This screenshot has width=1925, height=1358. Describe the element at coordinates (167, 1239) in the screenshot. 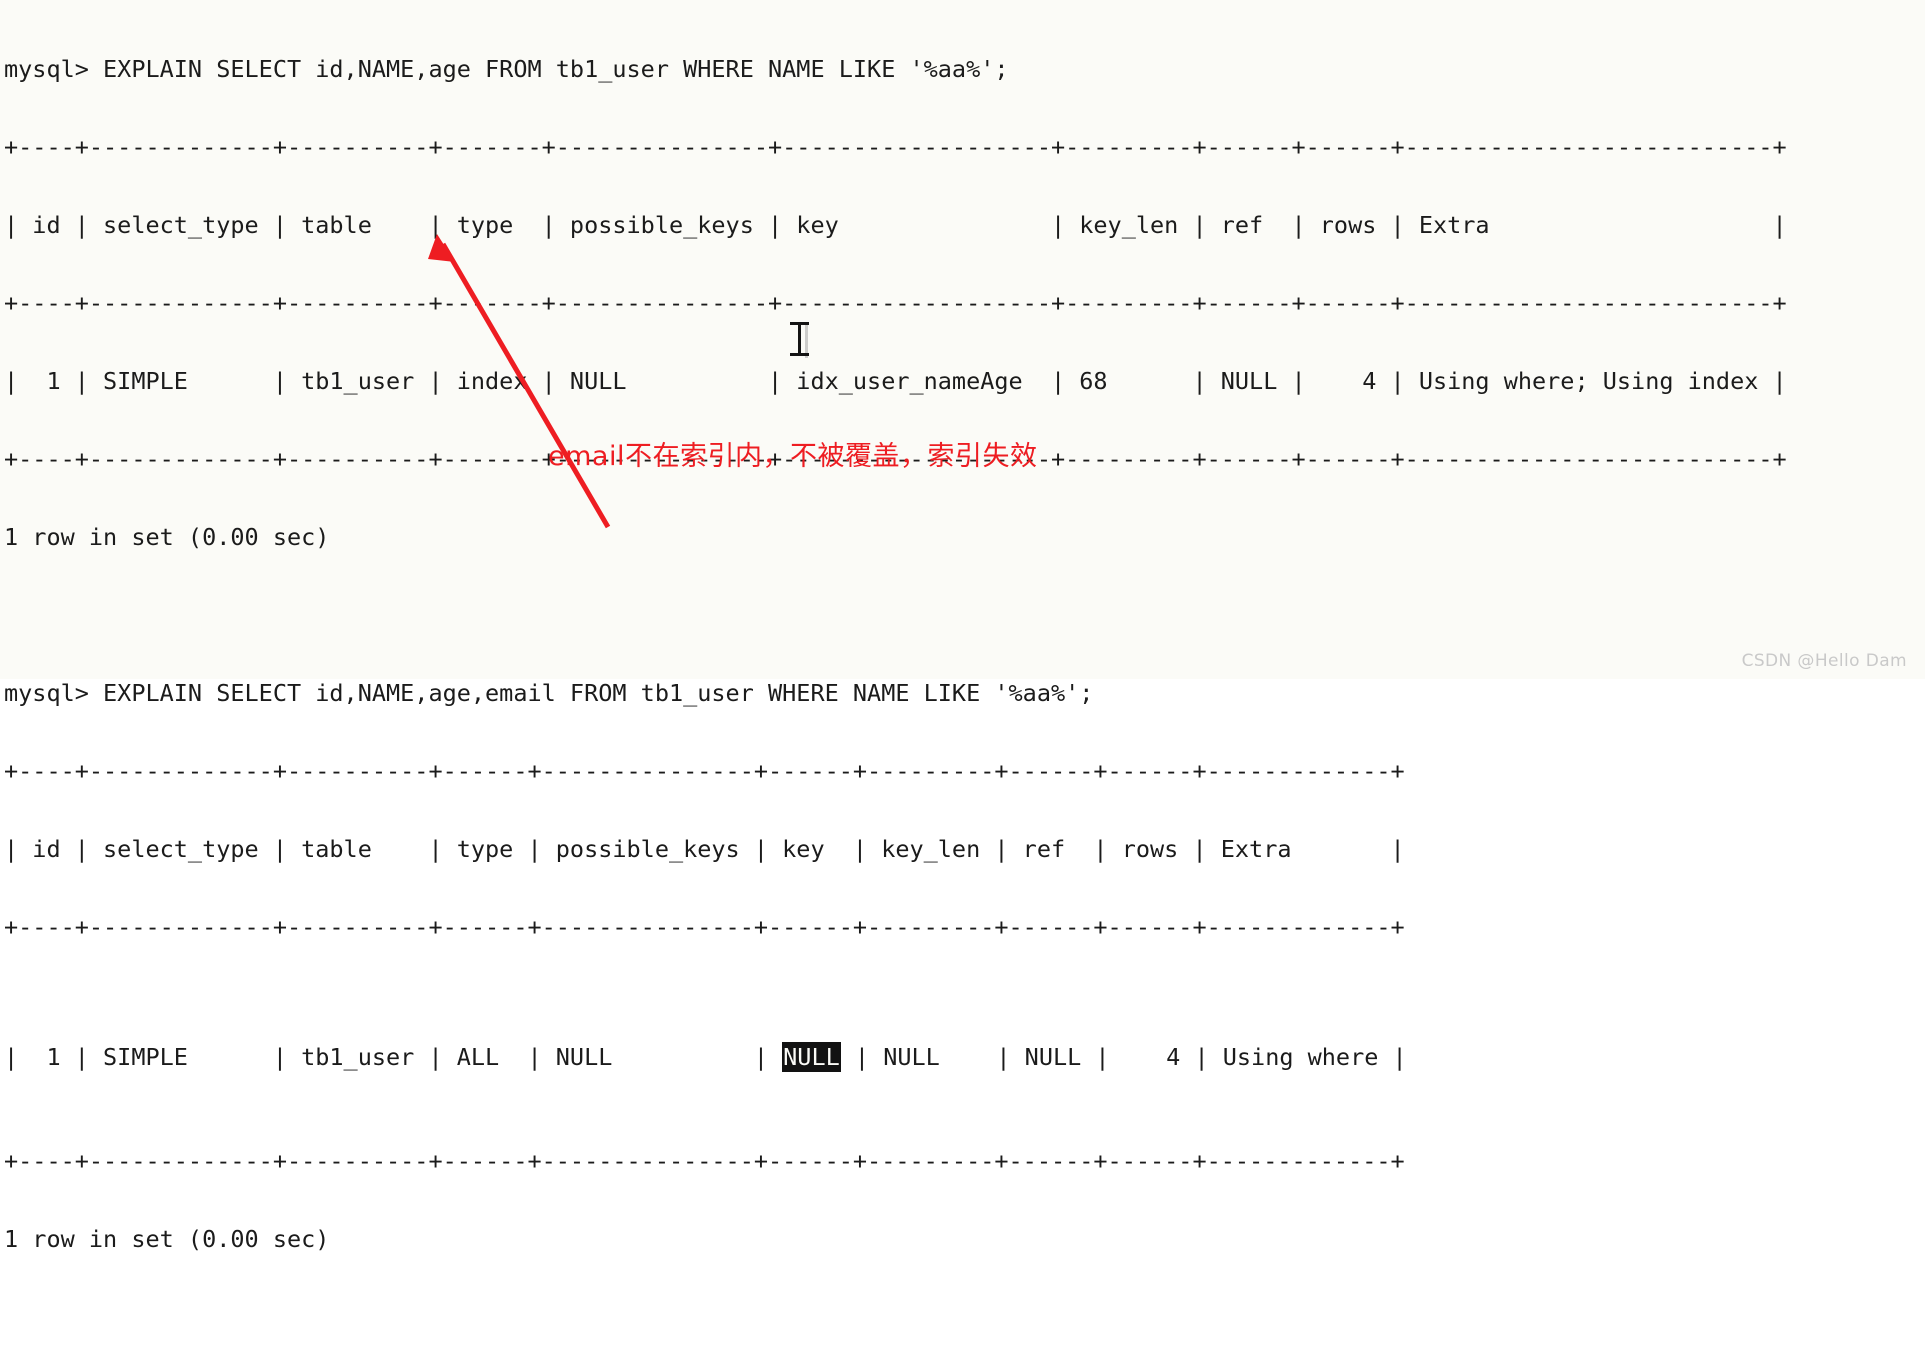

I see `terminal-line-status-2: 1 row in set (0.00 sec)` at that location.